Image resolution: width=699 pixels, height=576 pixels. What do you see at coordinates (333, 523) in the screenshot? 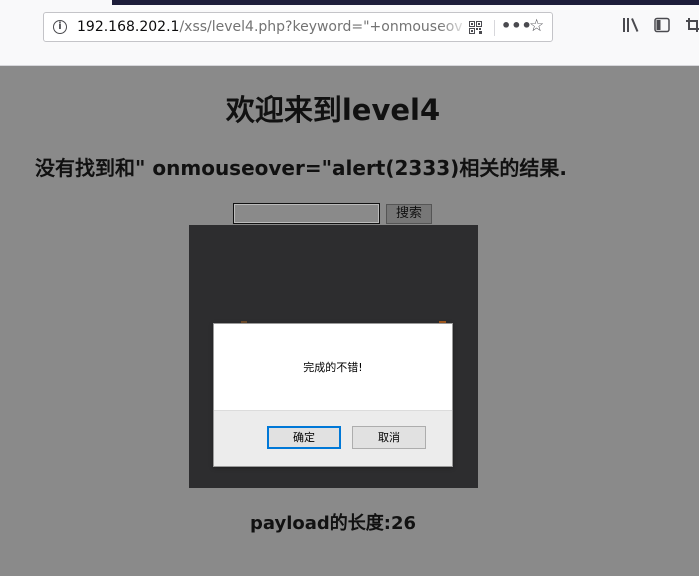
I see `payload-length: payload的长度:26` at bounding box center [333, 523].